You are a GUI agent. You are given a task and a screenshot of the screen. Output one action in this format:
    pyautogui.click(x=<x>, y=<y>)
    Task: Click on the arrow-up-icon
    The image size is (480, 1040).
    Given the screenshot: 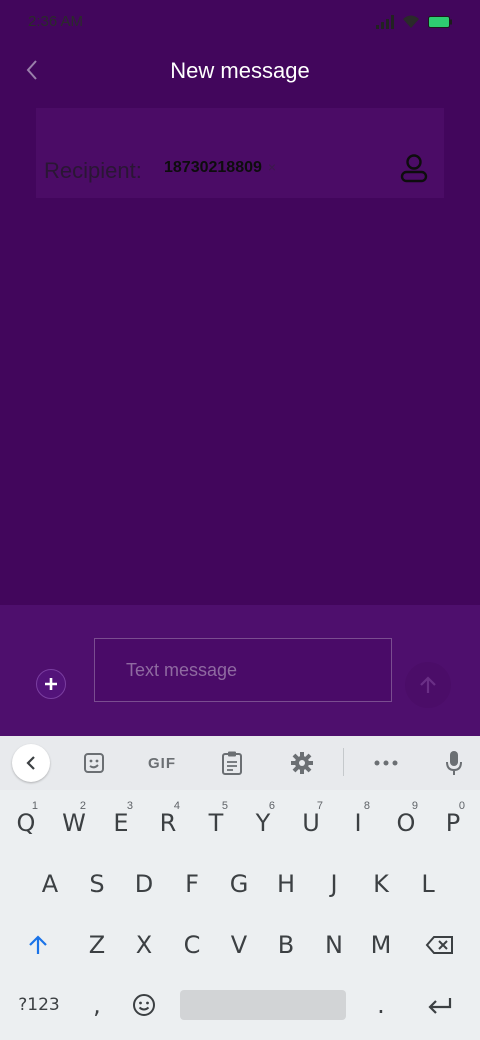 What is the action you would take?
    pyautogui.click(x=428, y=684)
    